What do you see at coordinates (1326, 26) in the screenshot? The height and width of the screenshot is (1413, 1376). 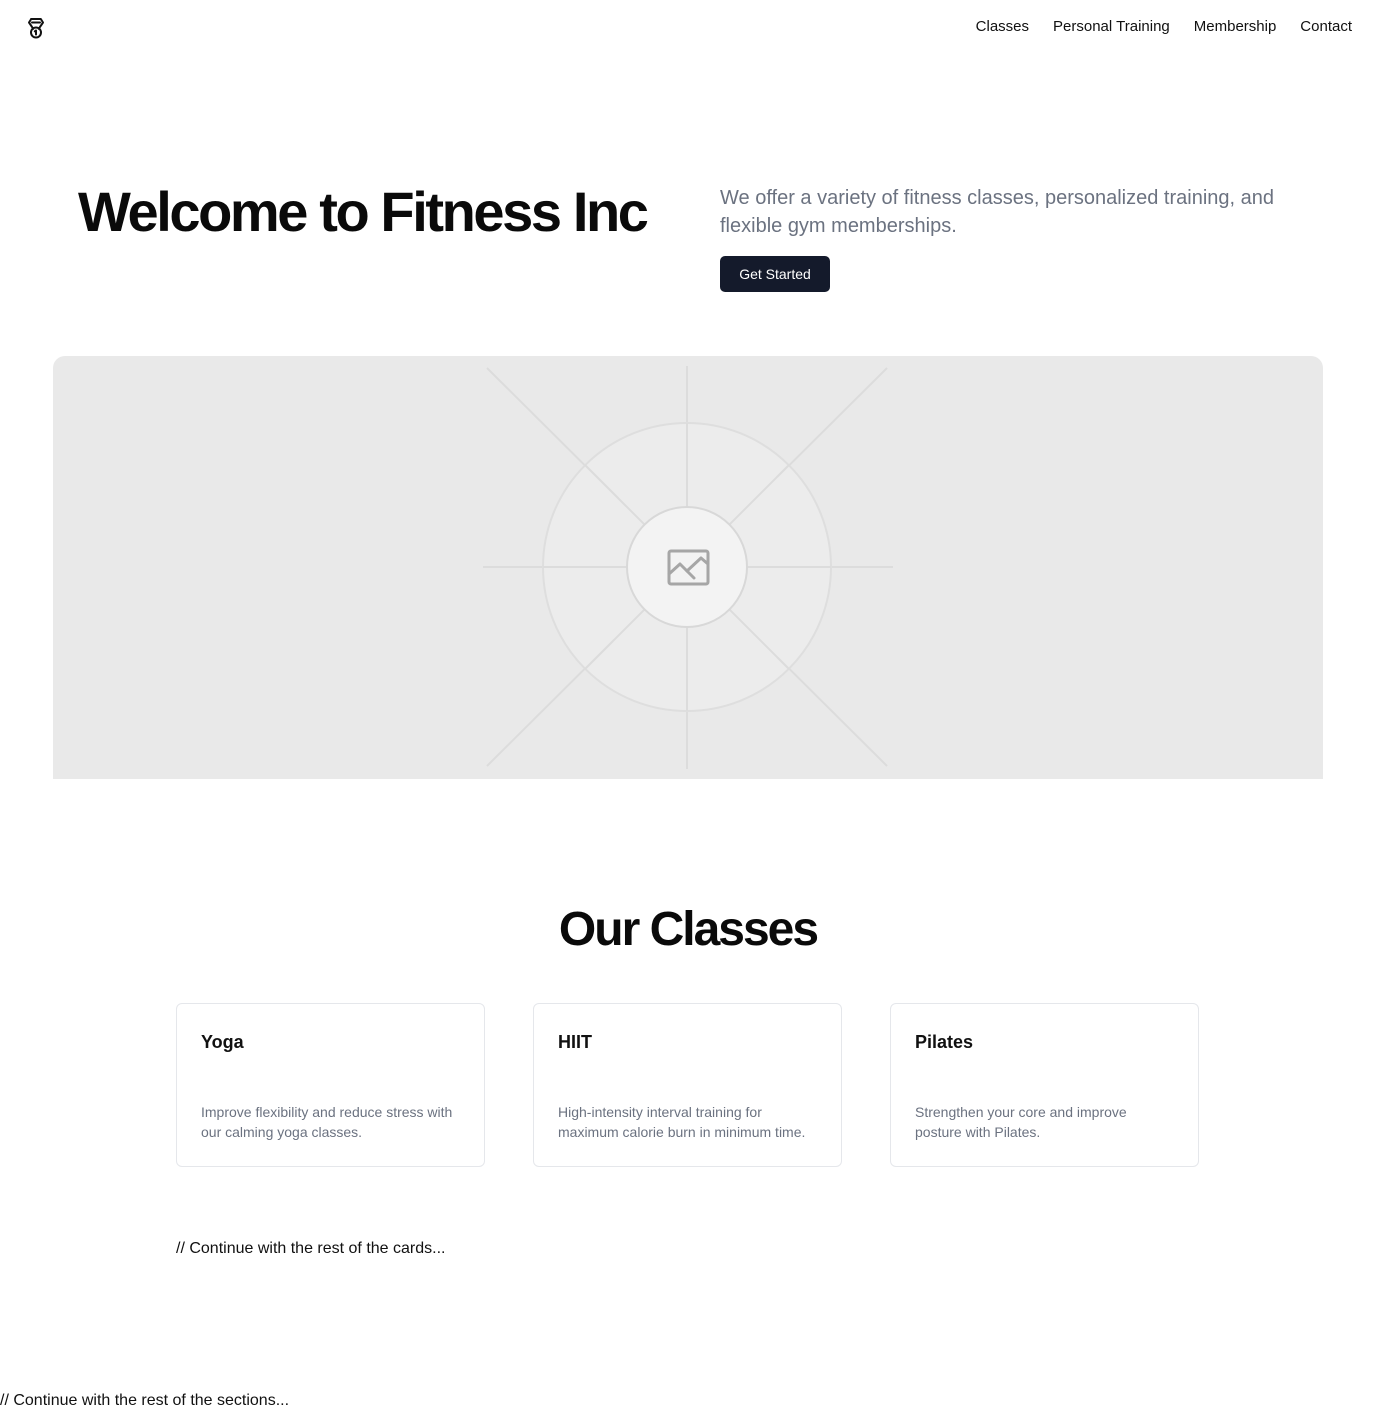 I see `nav-contact-link: Contact` at bounding box center [1326, 26].